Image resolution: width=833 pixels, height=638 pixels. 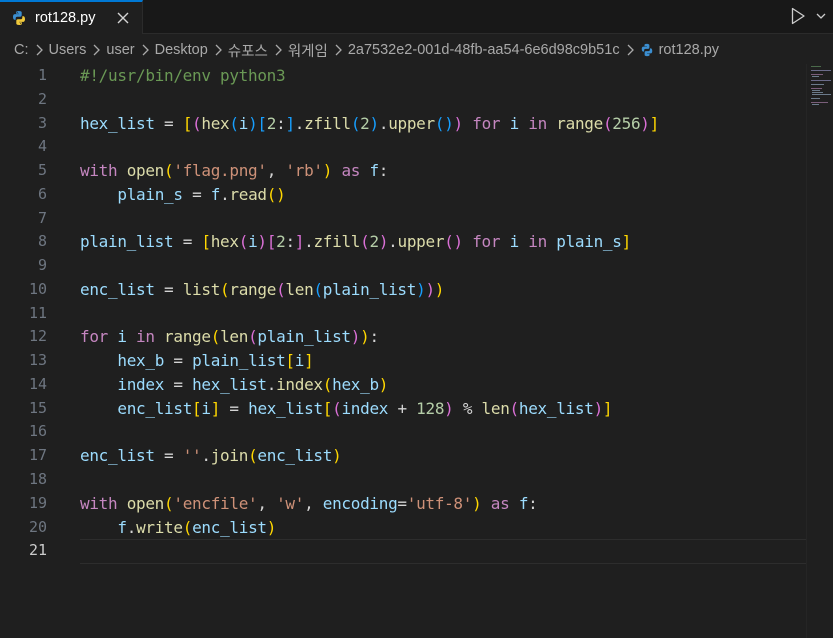 What do you see at coordinates (42, 75) in the screenshot?
I see `line-number: 1` at bounding box center [42, 75].